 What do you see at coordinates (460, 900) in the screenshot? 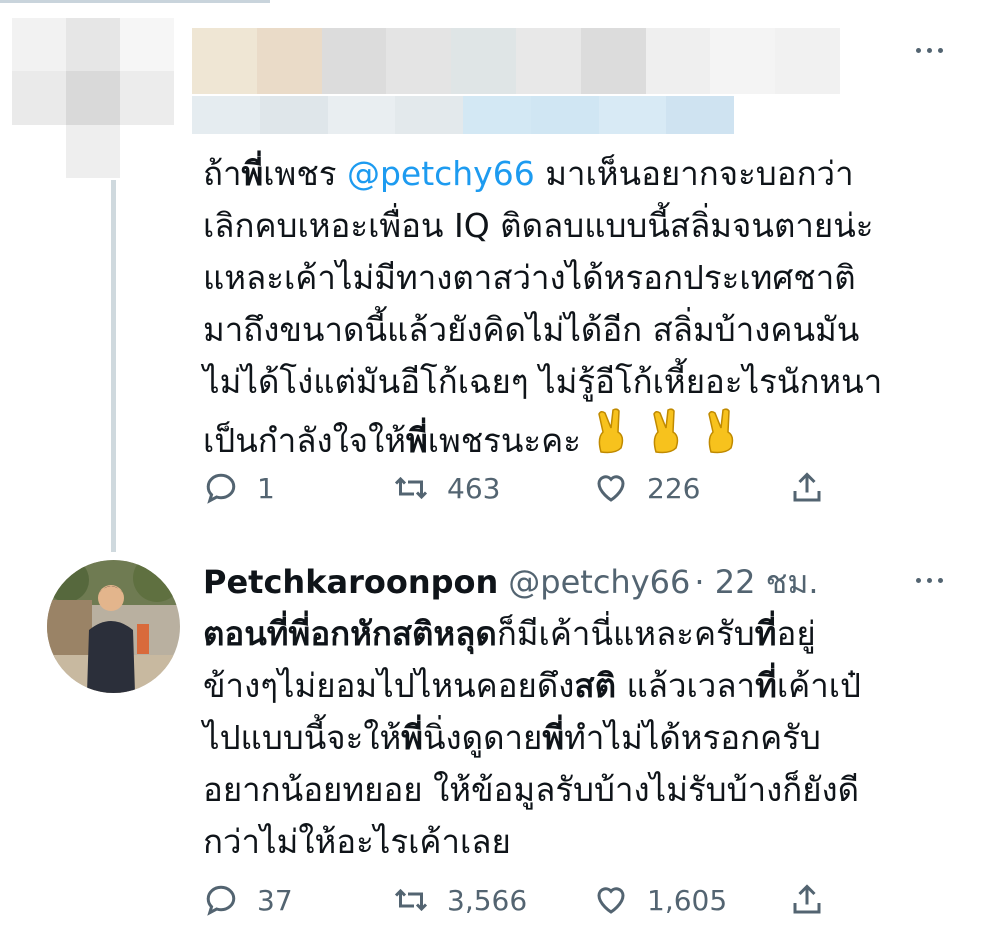
I see `retweet-button: 3,566` at bounding box center [460, 900].